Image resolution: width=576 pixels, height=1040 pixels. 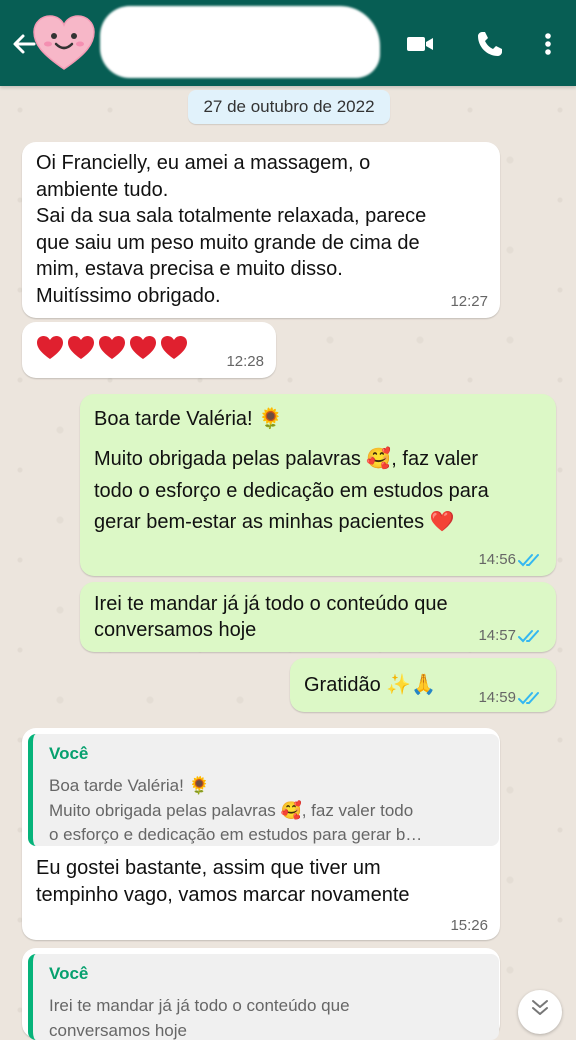 What do you see at coordinates (189, 269) in the screenshot?
I see `message-line: mim, estava precisa e muito disso.` at bounding box center [189, 269].